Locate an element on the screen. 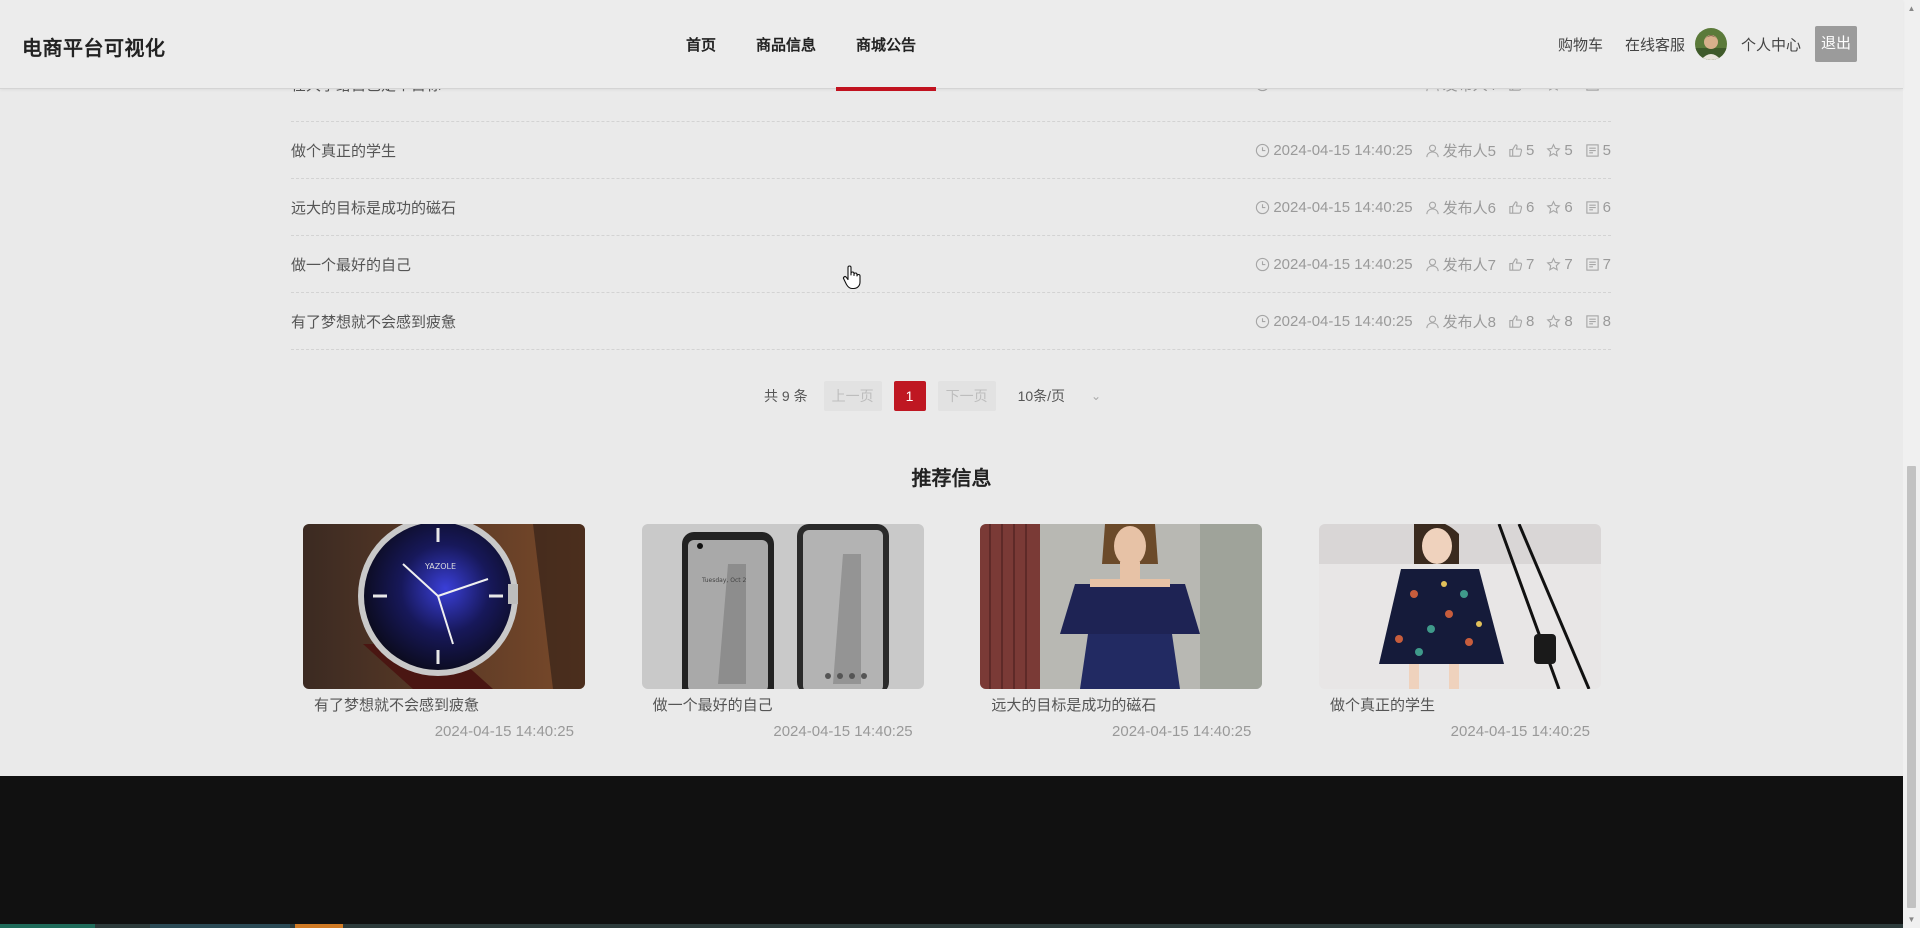 This screenshot has width=1920, height=928. fav-count: 7 is located at coordinates (1568, 264).